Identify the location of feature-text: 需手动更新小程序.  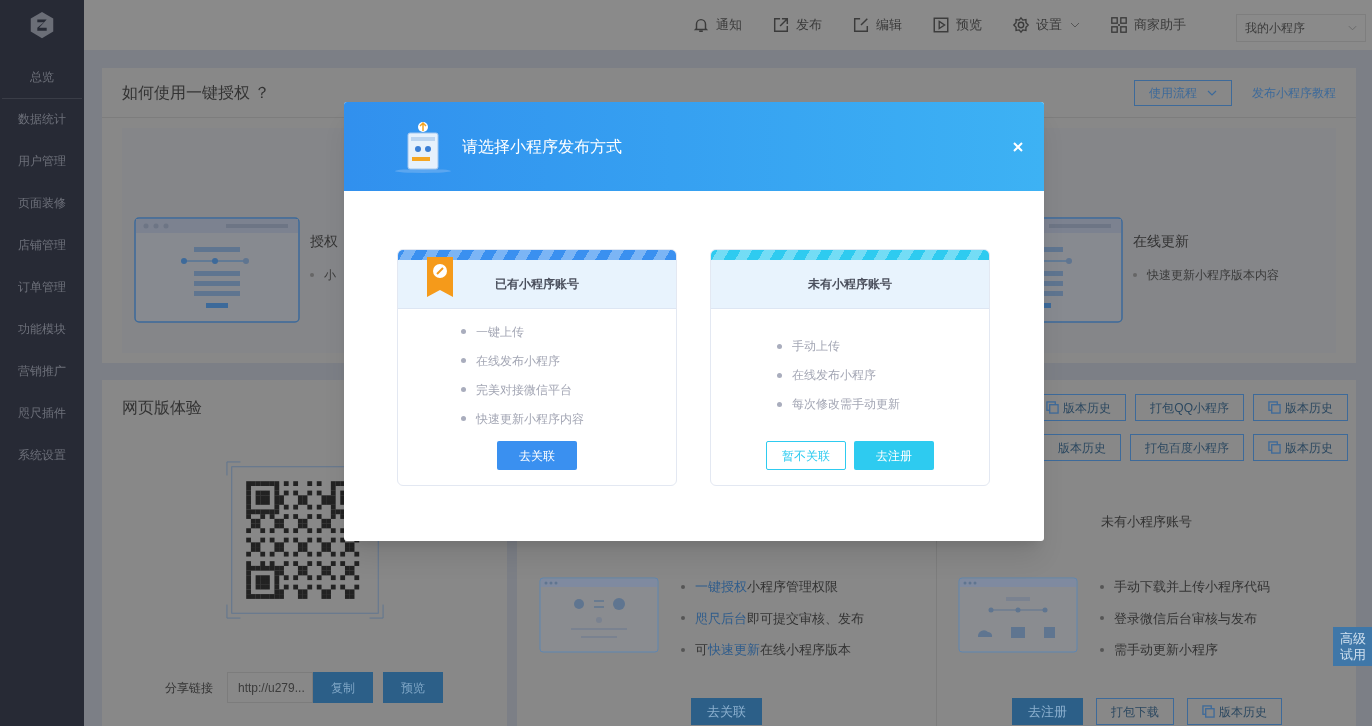
(1166, 650).